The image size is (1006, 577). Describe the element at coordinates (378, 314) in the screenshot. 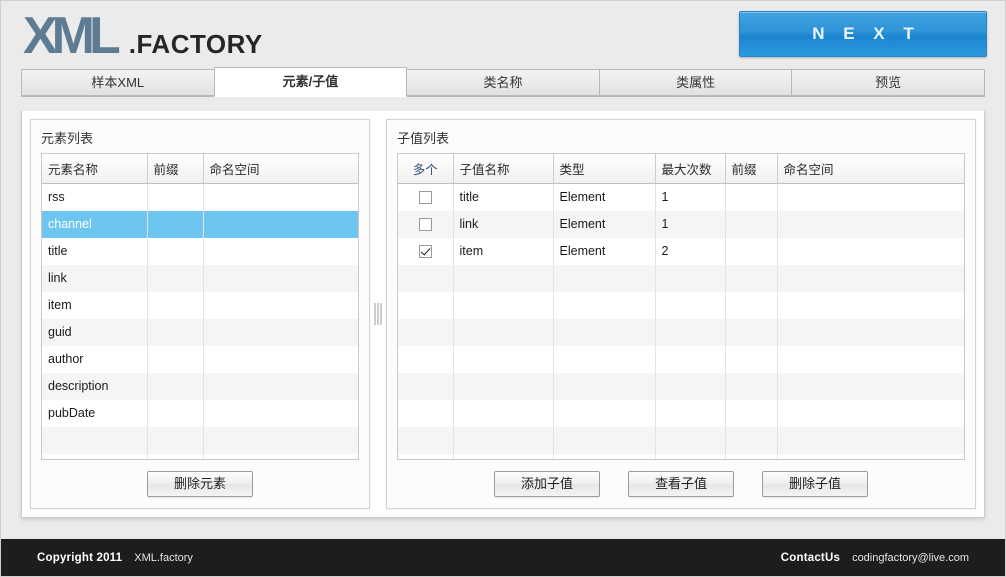

I see `panel-splitter` at that location.